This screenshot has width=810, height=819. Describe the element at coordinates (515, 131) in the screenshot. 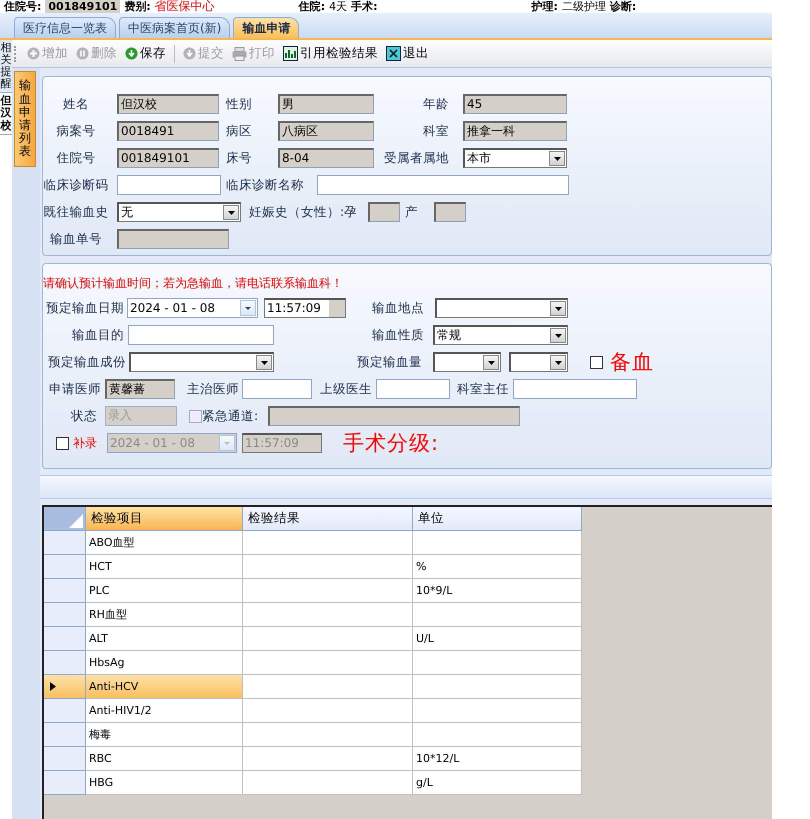

I see `readonly-field: 推拿一科` at that location.